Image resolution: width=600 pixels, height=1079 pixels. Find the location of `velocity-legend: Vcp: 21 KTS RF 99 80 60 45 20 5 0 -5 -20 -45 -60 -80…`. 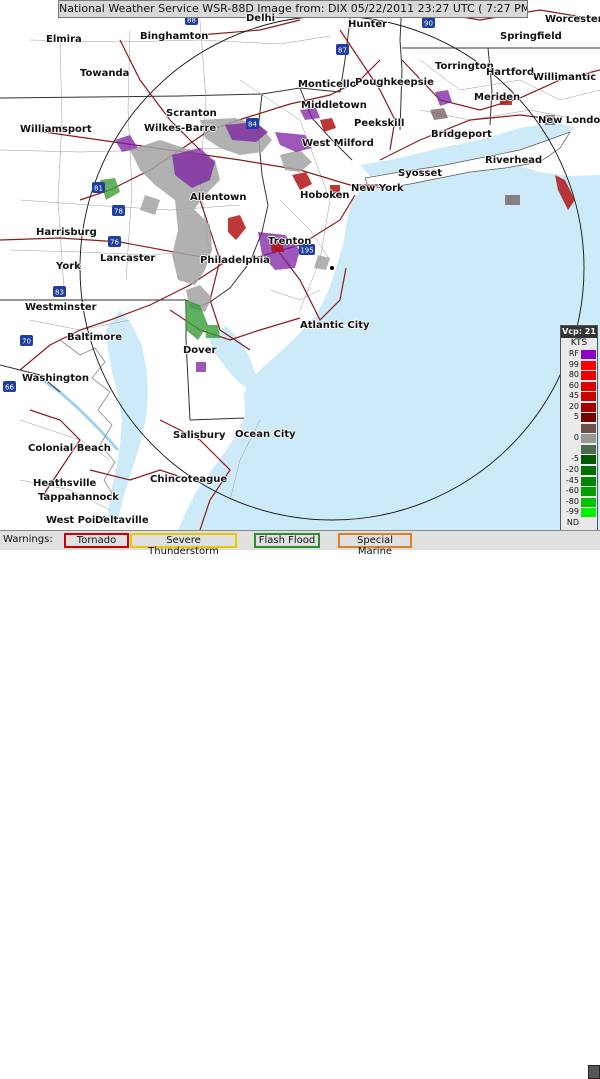

velocity-legend: Vcp: 21 KTS RF 99 80 60 45 20 5 0 -5 -20 -45 -60 -80… is located at coordinates (579, 435).